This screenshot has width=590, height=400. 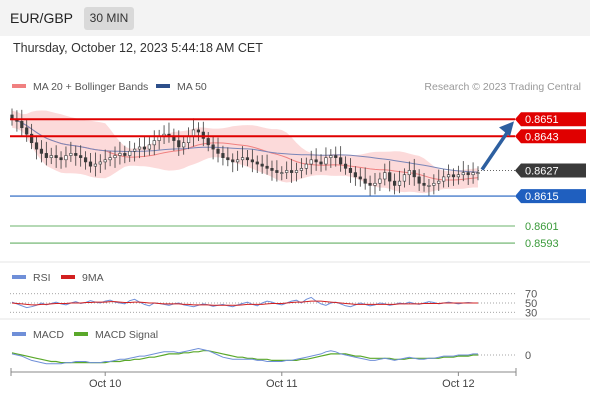 I want to click on legend-label: MACD, so click(x=48, y=335).